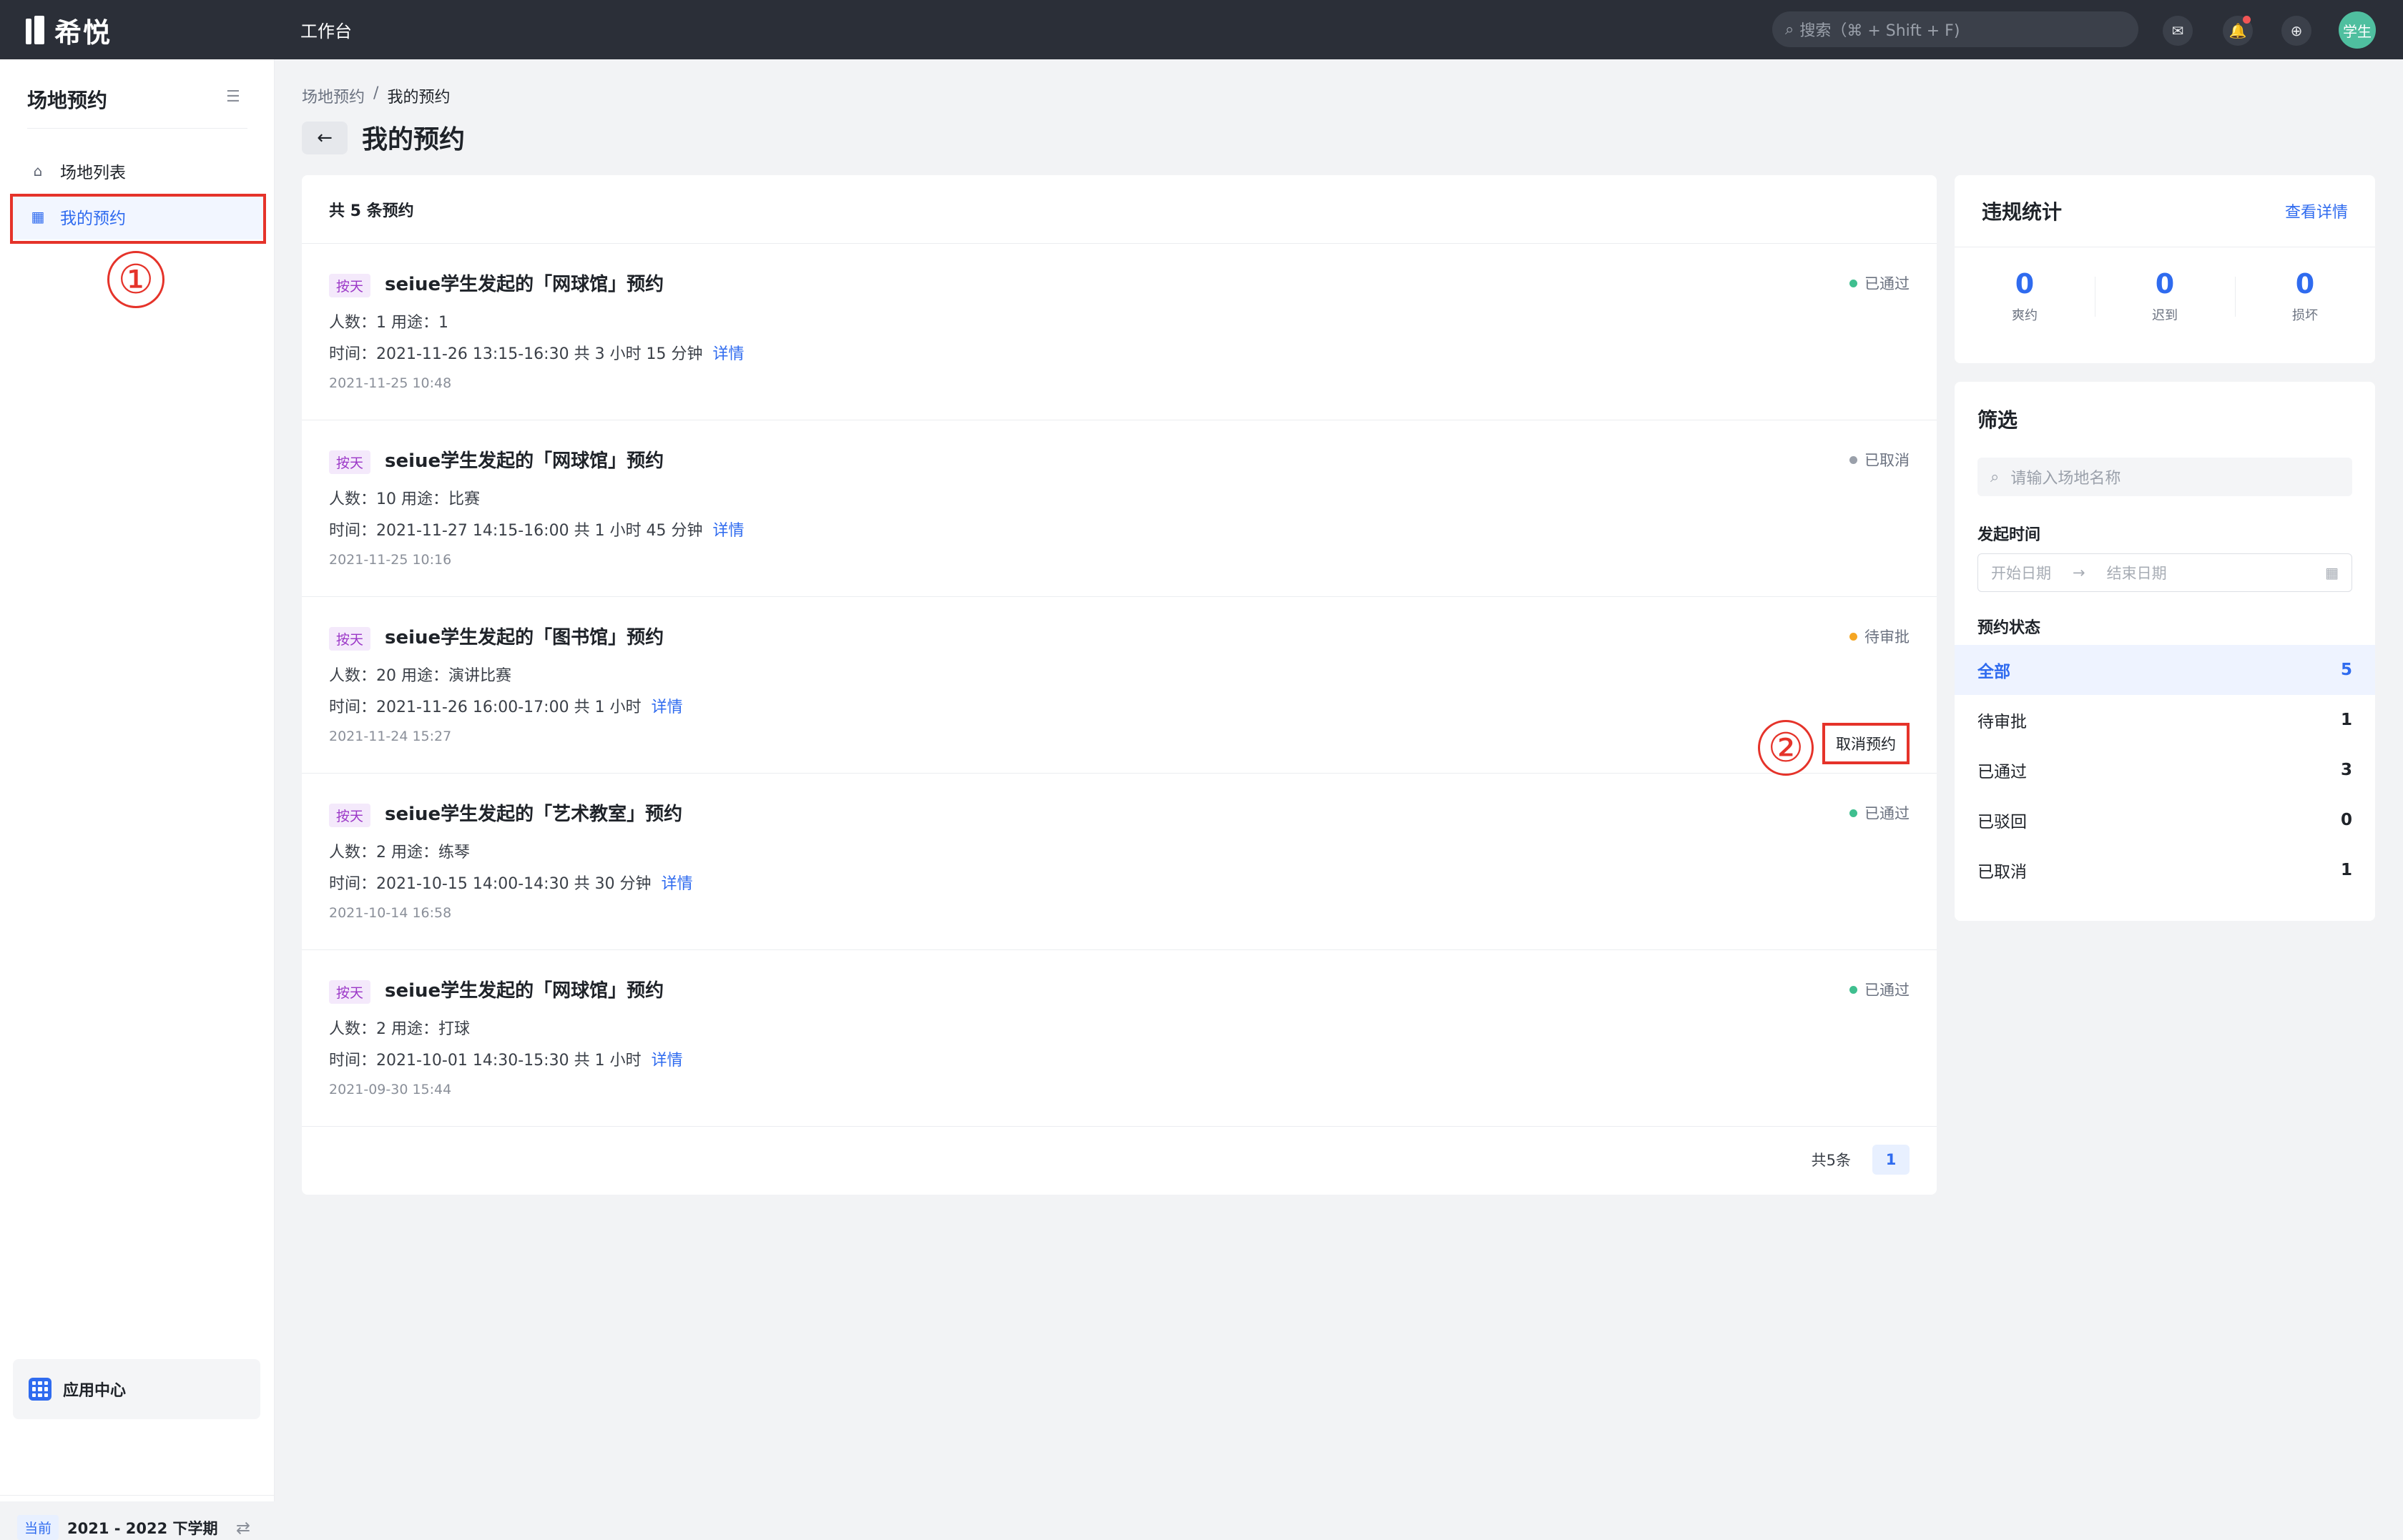  I want to click on stats-cells: 0 爽约 0 迟到 0 损坏, so click(2165, 296).